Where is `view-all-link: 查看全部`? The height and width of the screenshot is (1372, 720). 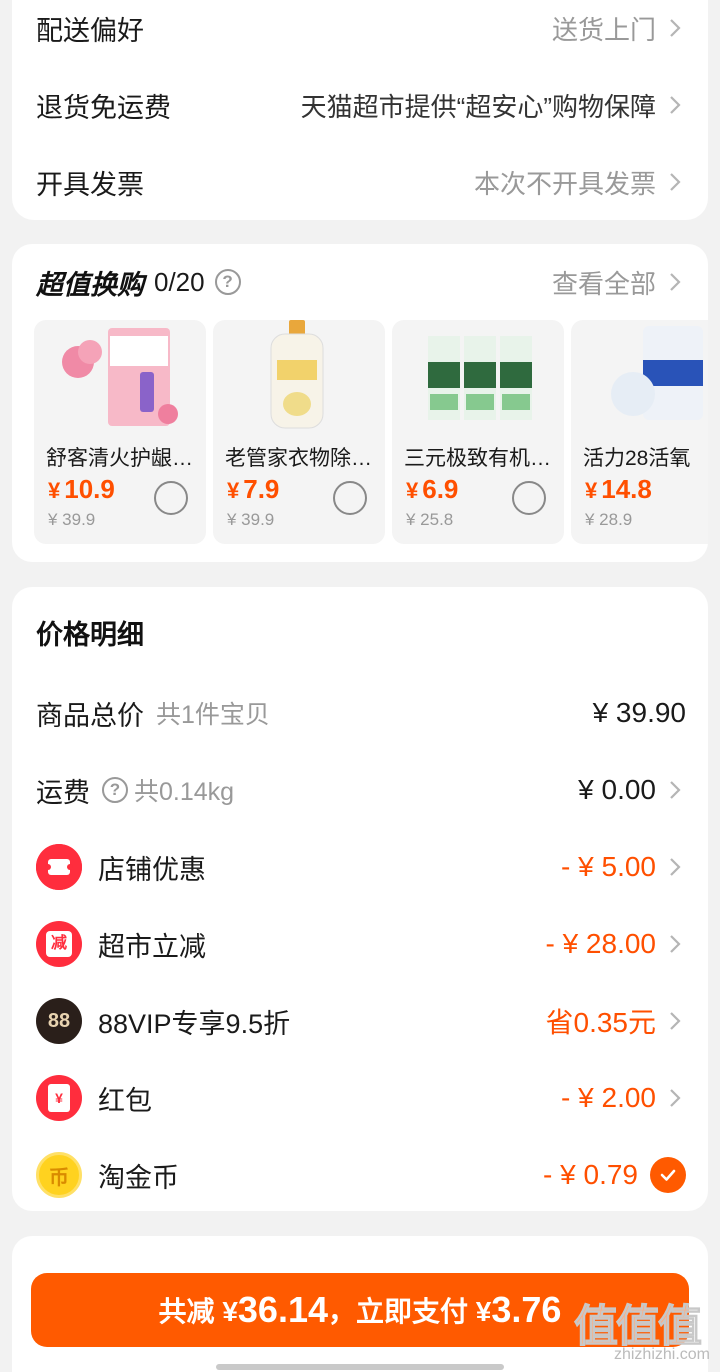
view-all-link: 查看全部 is located at coordinates (604, 282).